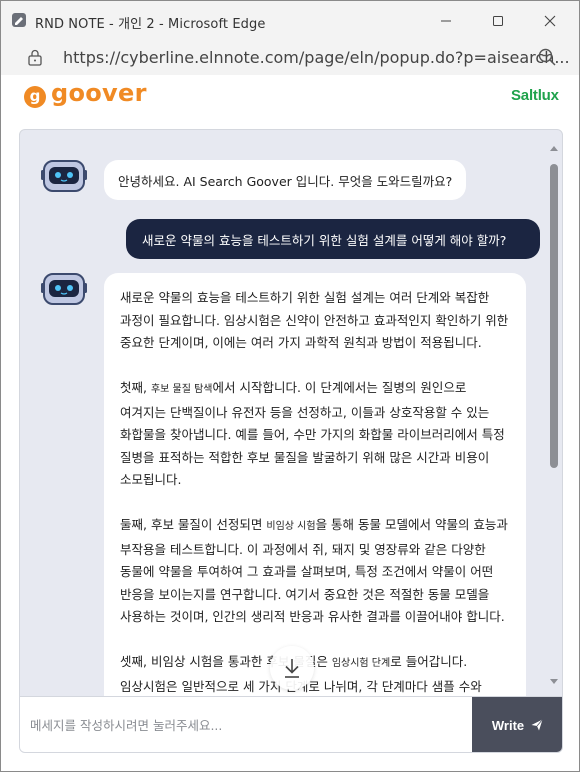 This screenshot has height=772, width=580. What do you see at coordinates (361, 663) in the screenshot?
I see `keyword-tag: 임상시험 단계` at bounding box center [361, 663].